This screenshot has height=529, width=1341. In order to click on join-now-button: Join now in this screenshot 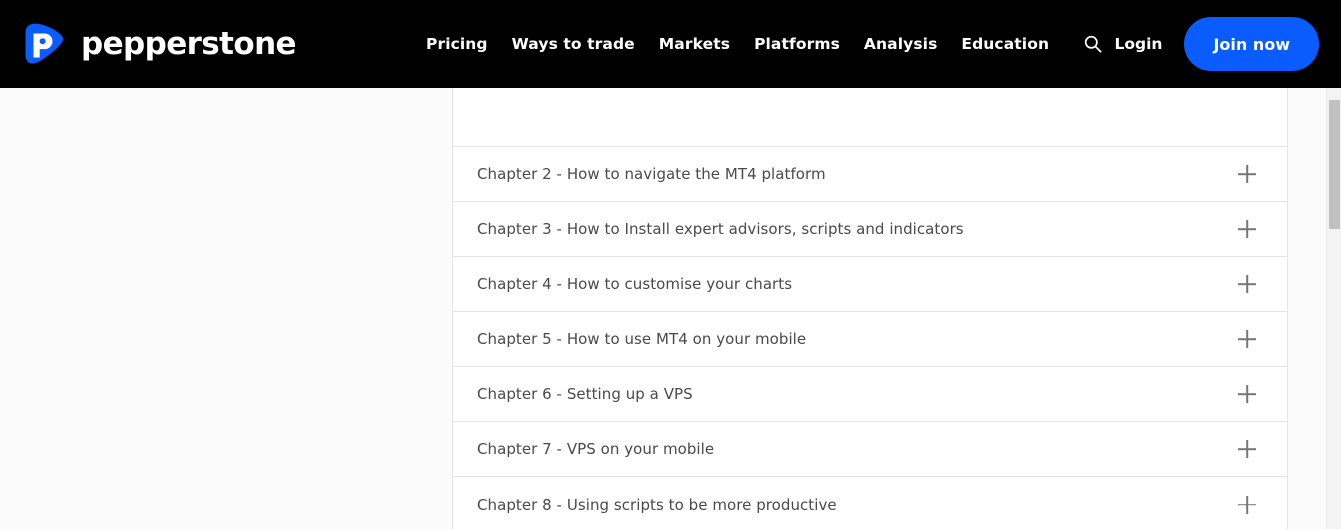, I will do `click(1251, 44)`.